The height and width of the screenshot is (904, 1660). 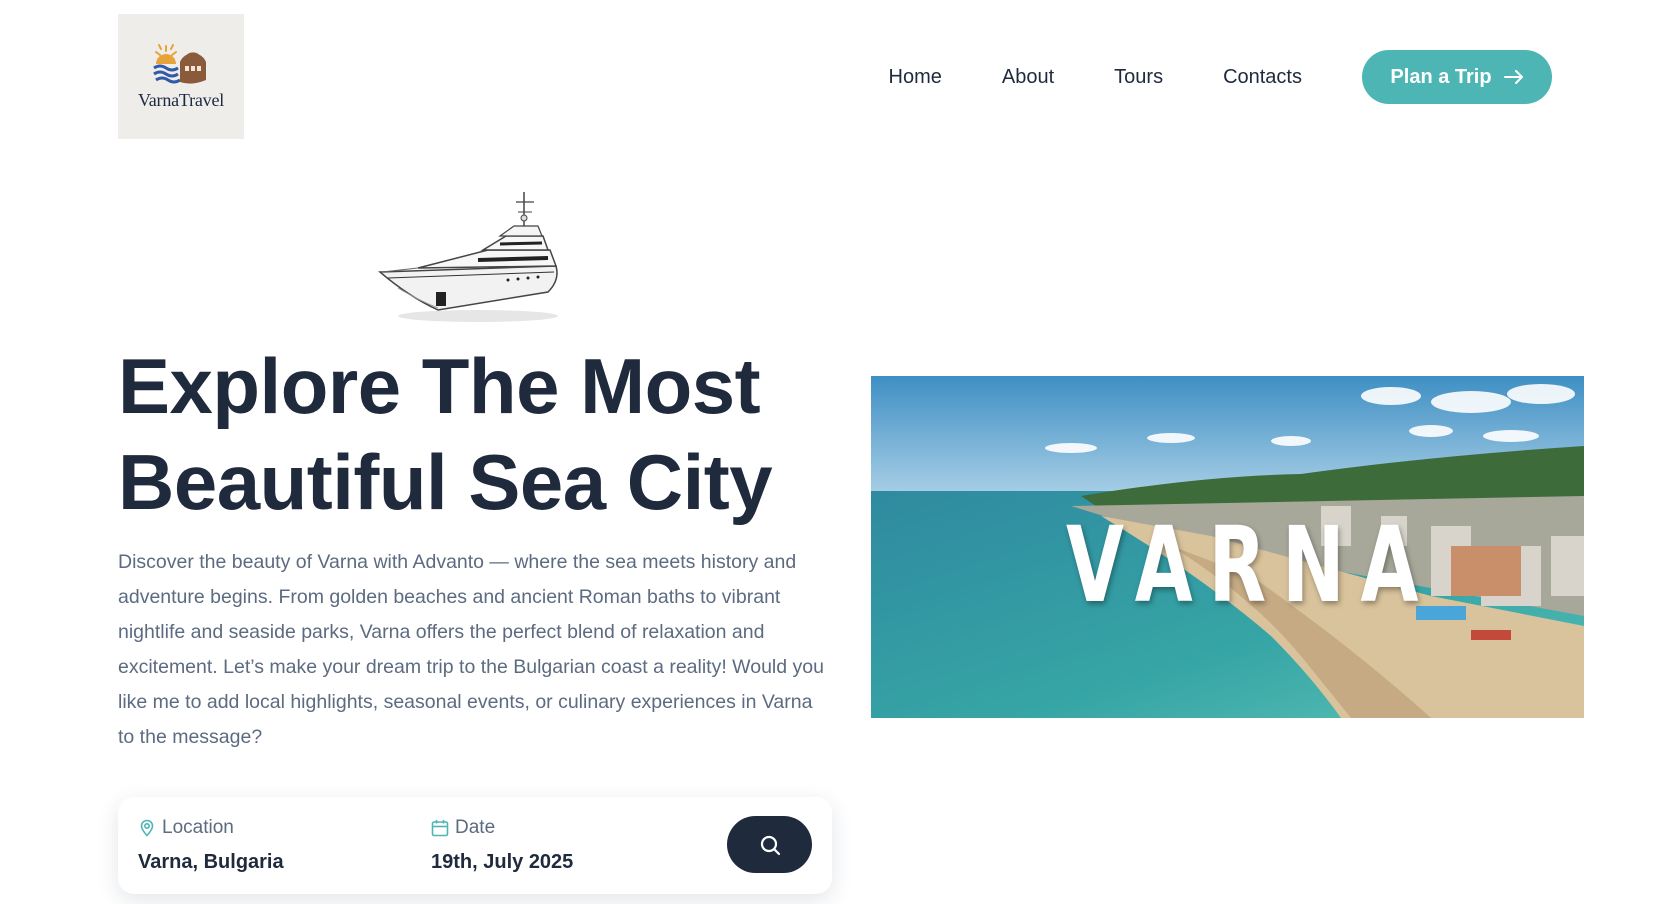 I want to click on yacht-image, so click(x=468, y=257).